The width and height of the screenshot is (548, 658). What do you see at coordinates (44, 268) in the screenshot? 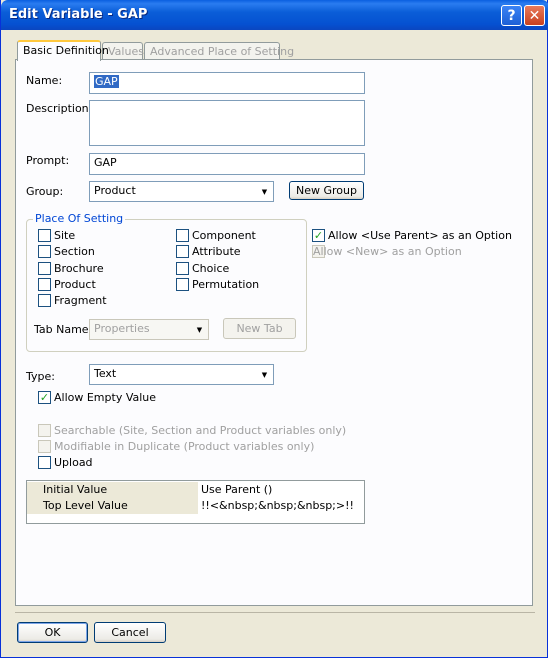
I see `brochure-checkbox` at bounding box center [44, 268].